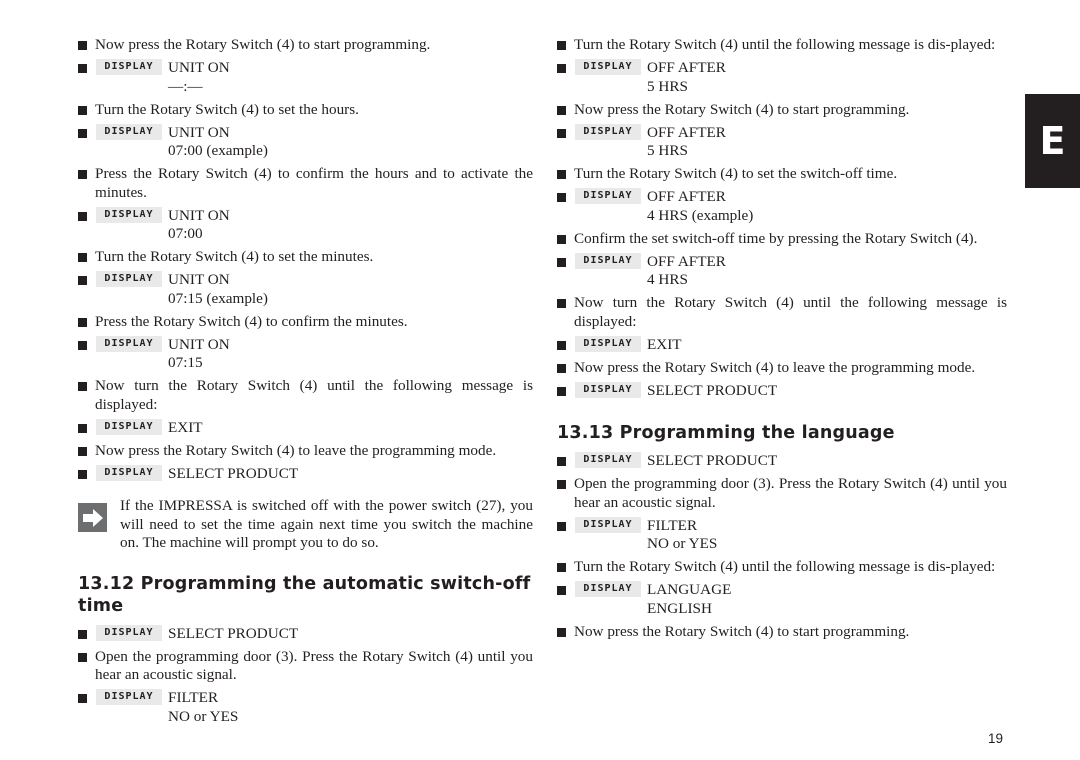 Image resolution: width=1080 pixels, height=760 pixels. What do you see at coordinates (185, 233) in the screenshot?
I see `display-text-line: 07:00` at bounding box center [185, 233].